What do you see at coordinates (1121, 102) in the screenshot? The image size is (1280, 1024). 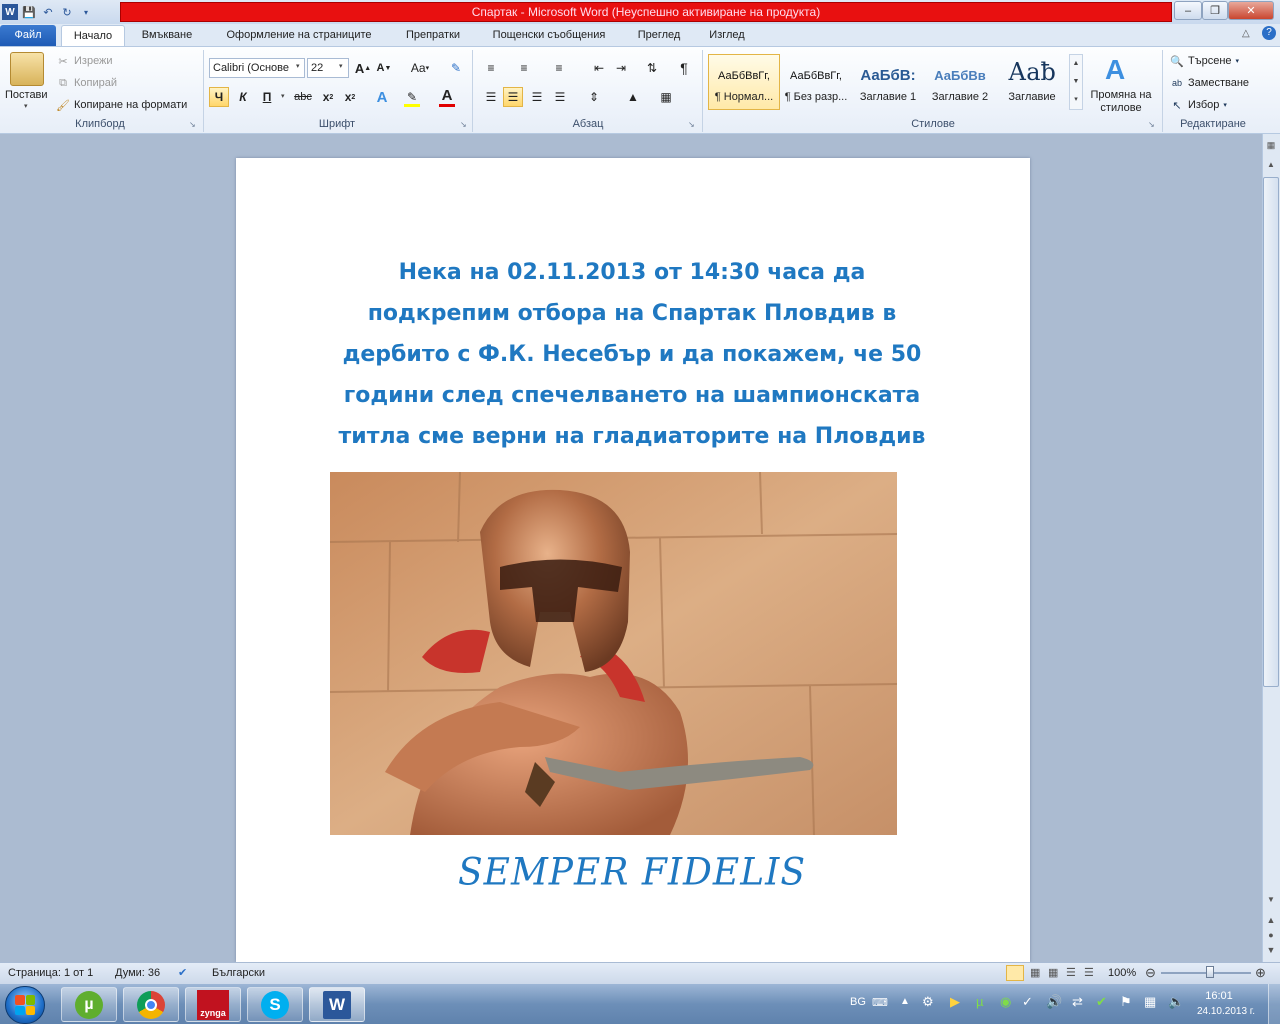 I see `change-styles-button: Промяна на стилове` at bounding box center [1121, 102].